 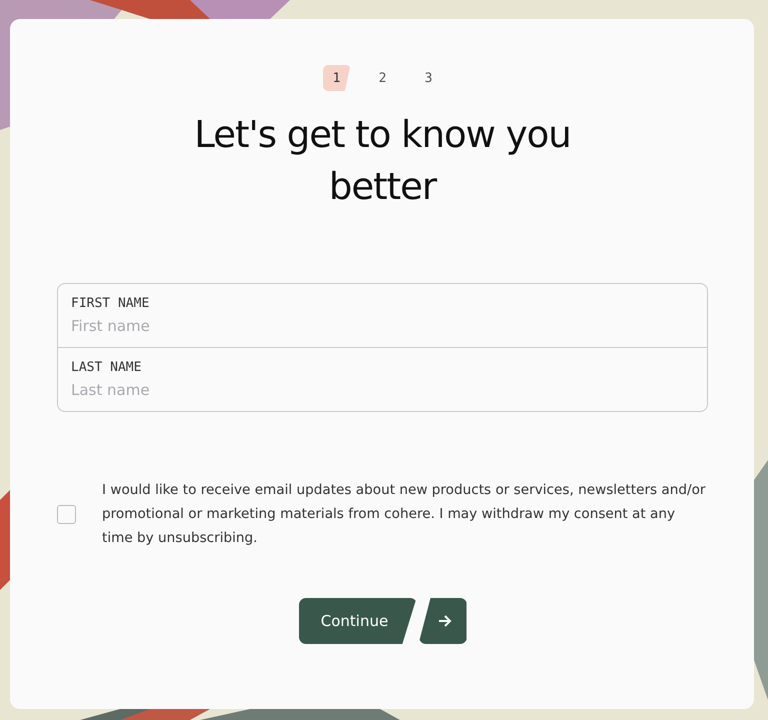 I want to click on arrow-button, so click(x=442, y=621).